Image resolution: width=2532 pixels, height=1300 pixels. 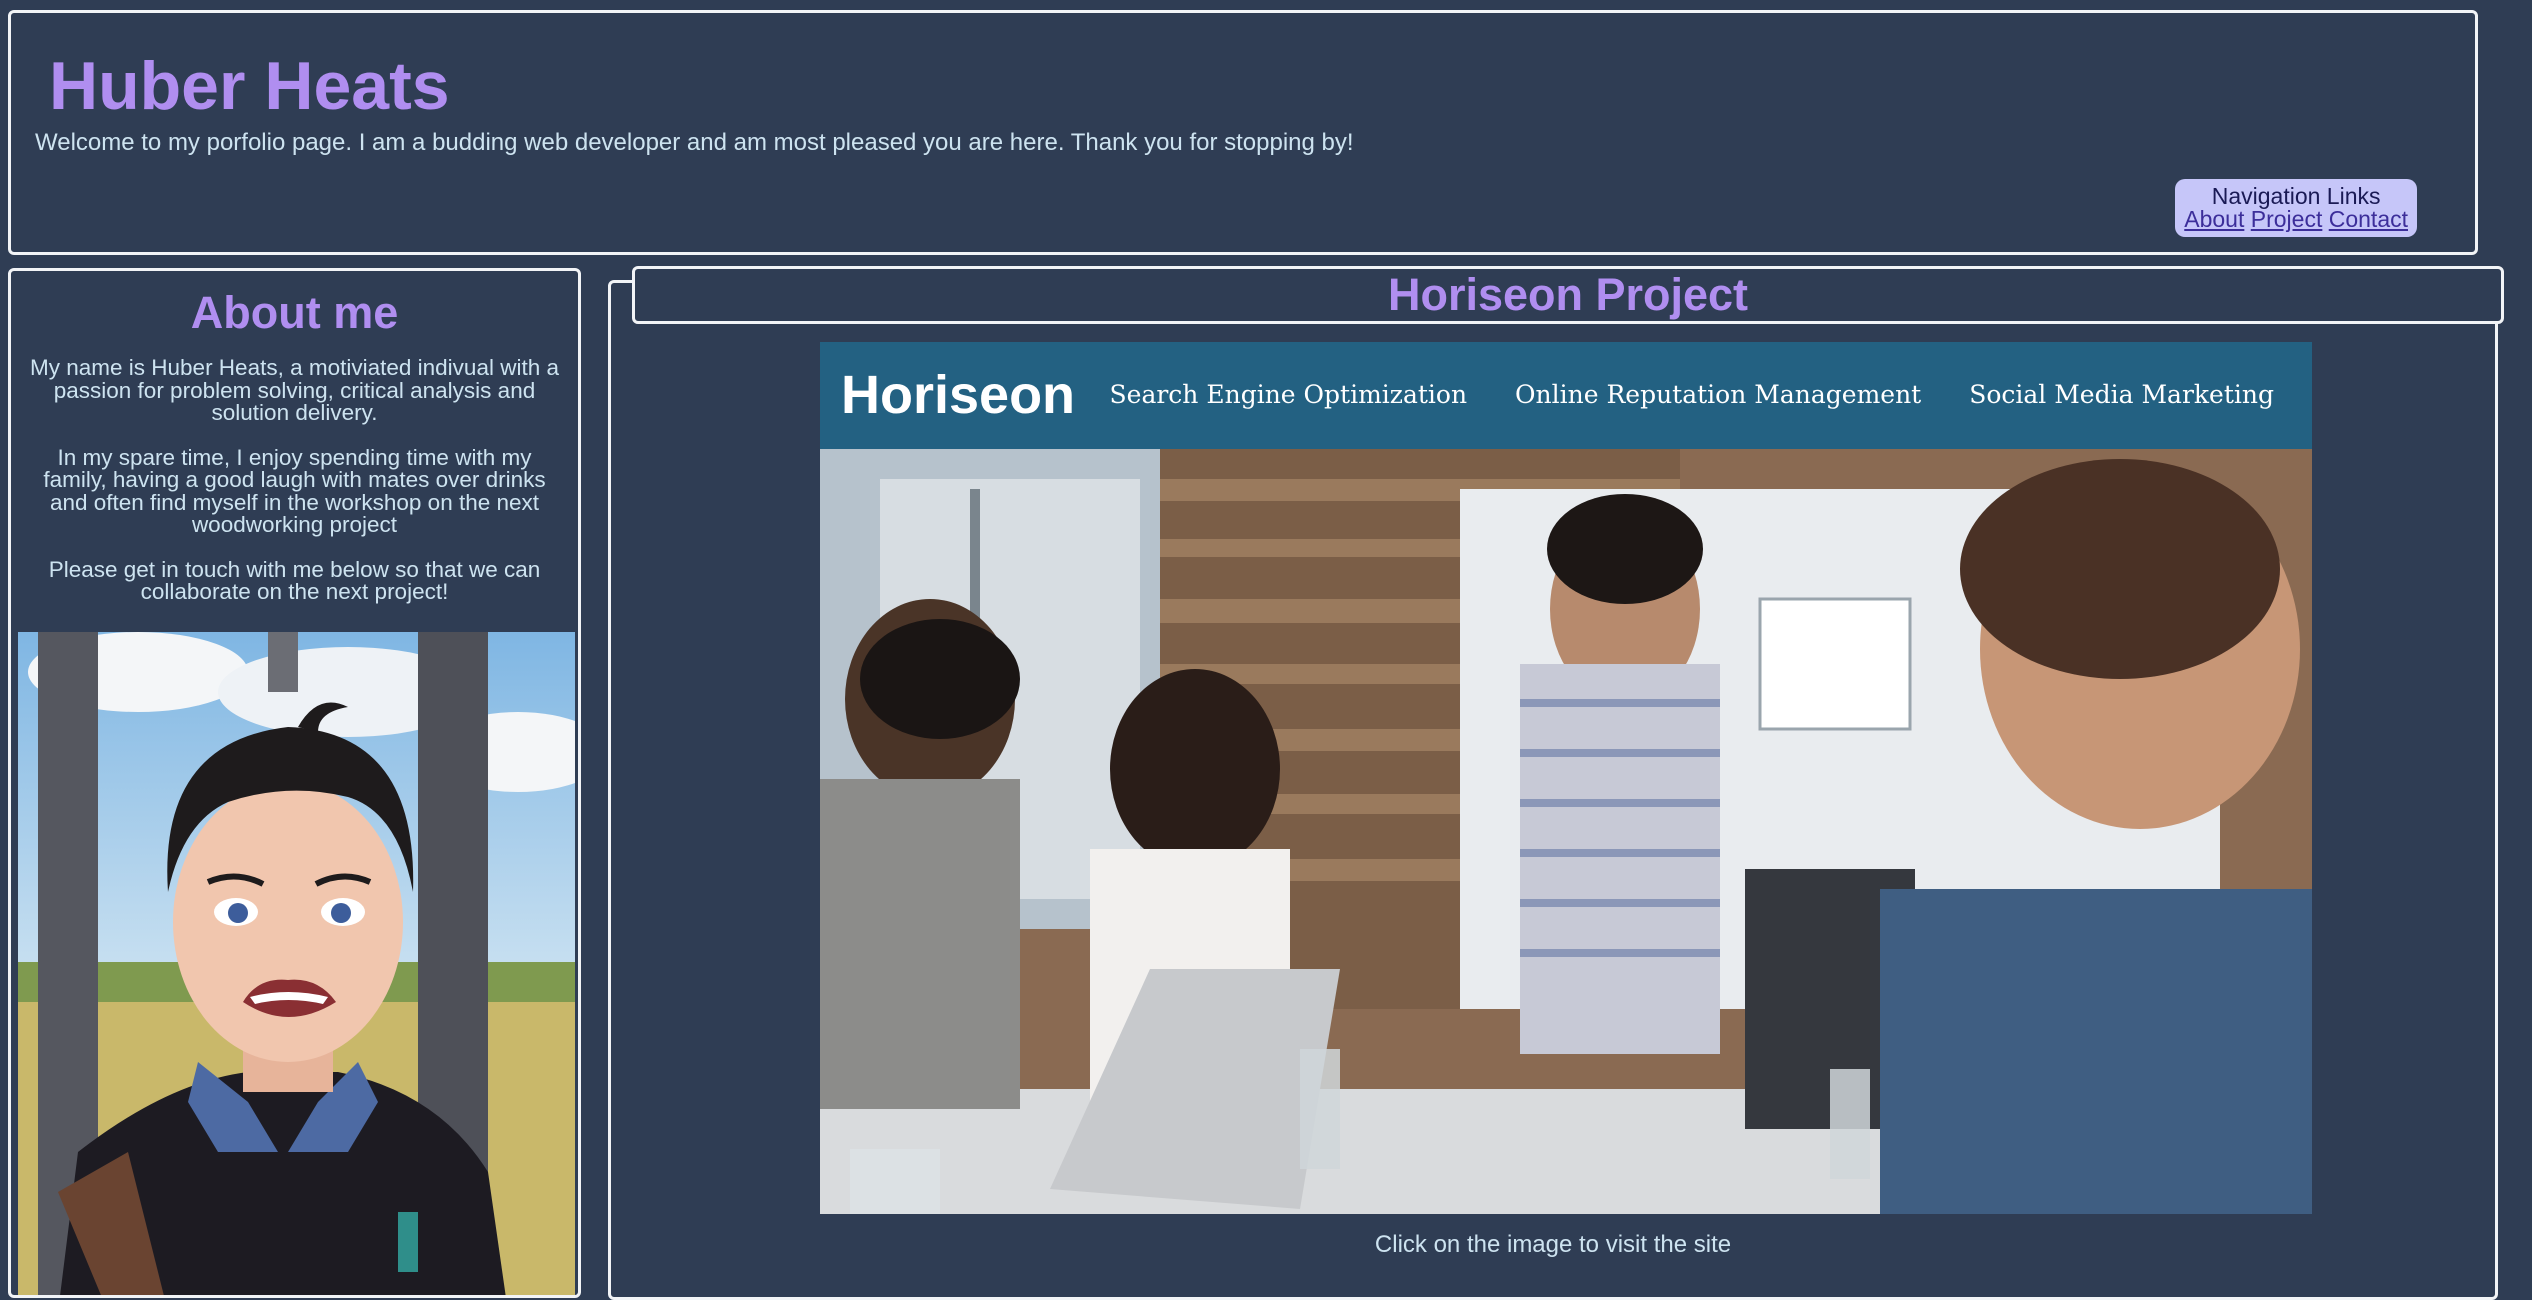 I want to click on project-title: Horiseon Project, so click(x=1568, y=294).